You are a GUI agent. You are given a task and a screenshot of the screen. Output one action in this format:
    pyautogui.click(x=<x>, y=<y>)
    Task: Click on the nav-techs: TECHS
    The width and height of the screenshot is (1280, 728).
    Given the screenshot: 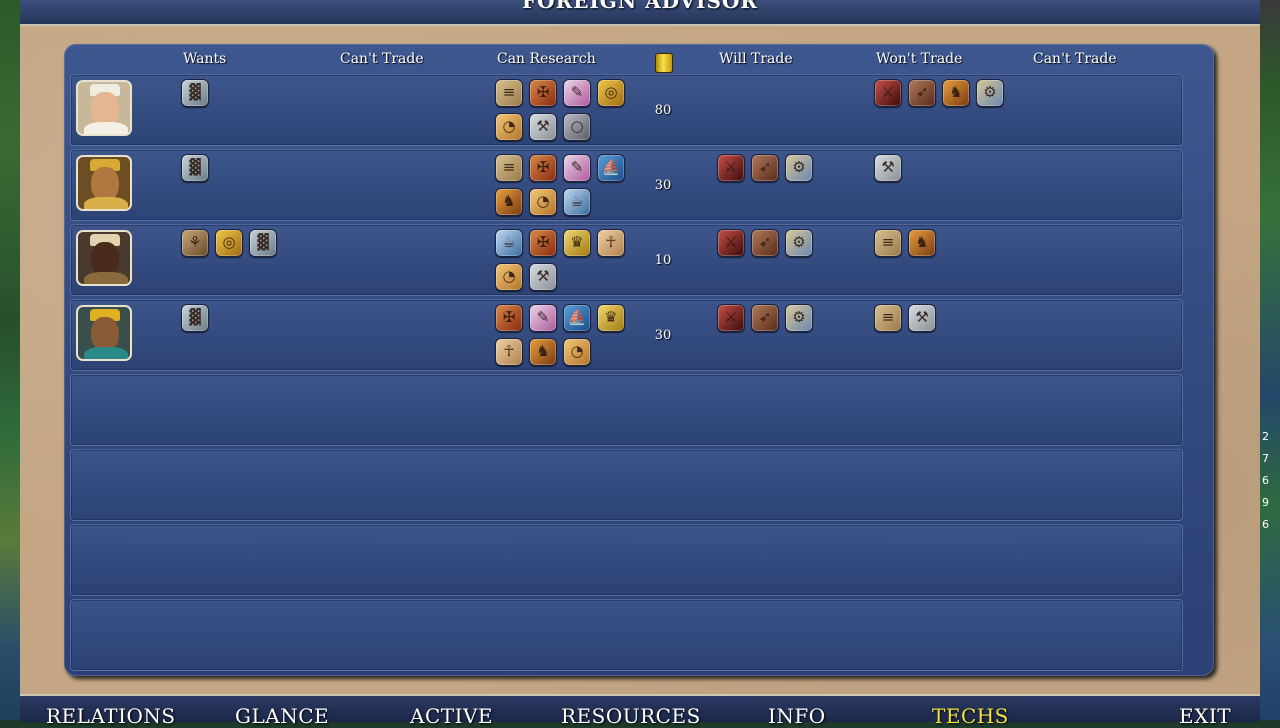 What is the action you would take?
    pyautogui.click(x=970, y=716)
    